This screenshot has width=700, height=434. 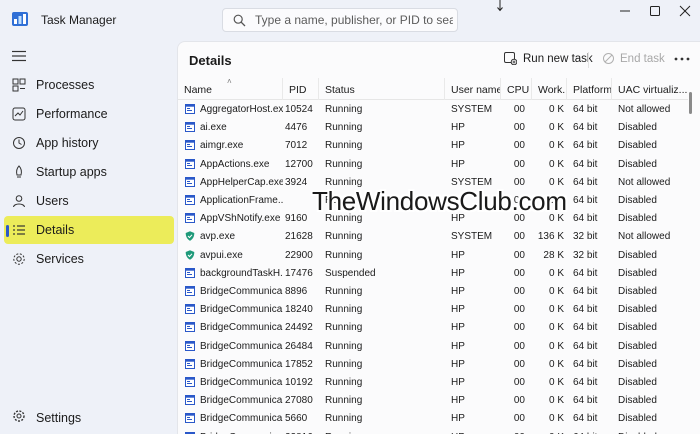 I want to click on sidebar-item-users: Users, so click(x=89, y=201).